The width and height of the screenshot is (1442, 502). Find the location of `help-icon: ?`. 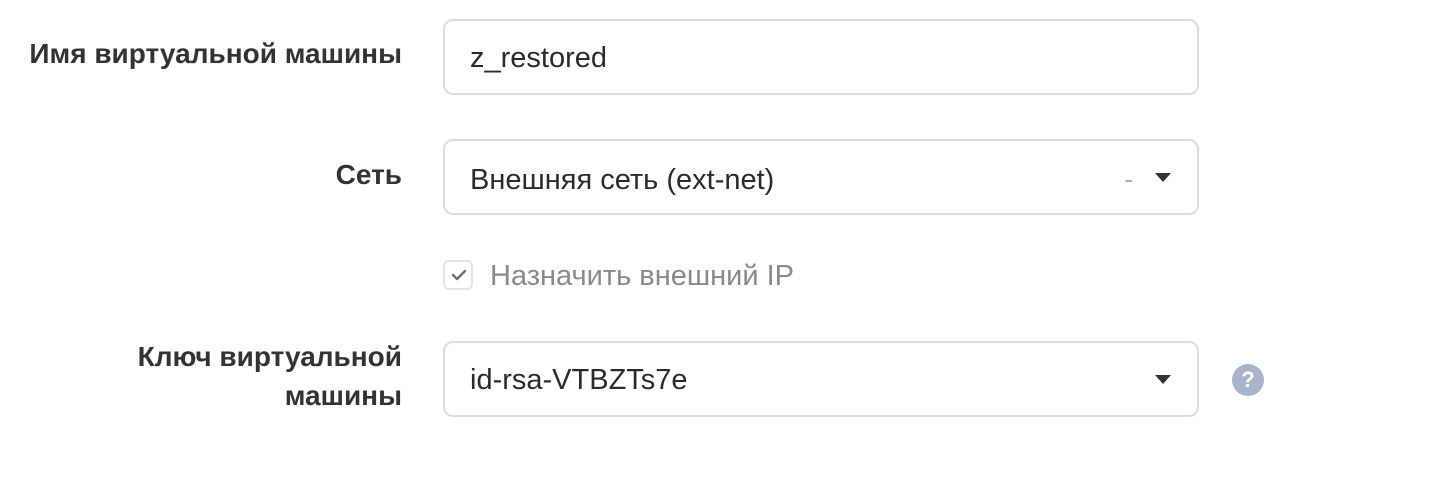

help-icon: ? is located at coordinates (1248, 380).